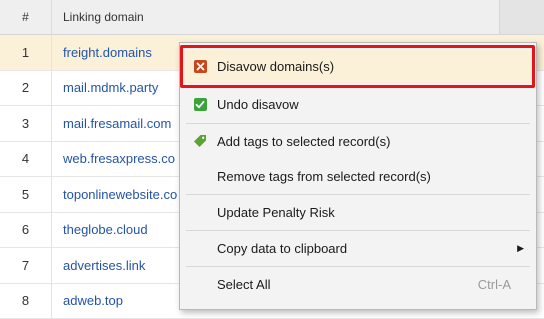 The image size is (544, 319). I want to click on menu-item-label: Copy data to clipboard, so click(282, 248).